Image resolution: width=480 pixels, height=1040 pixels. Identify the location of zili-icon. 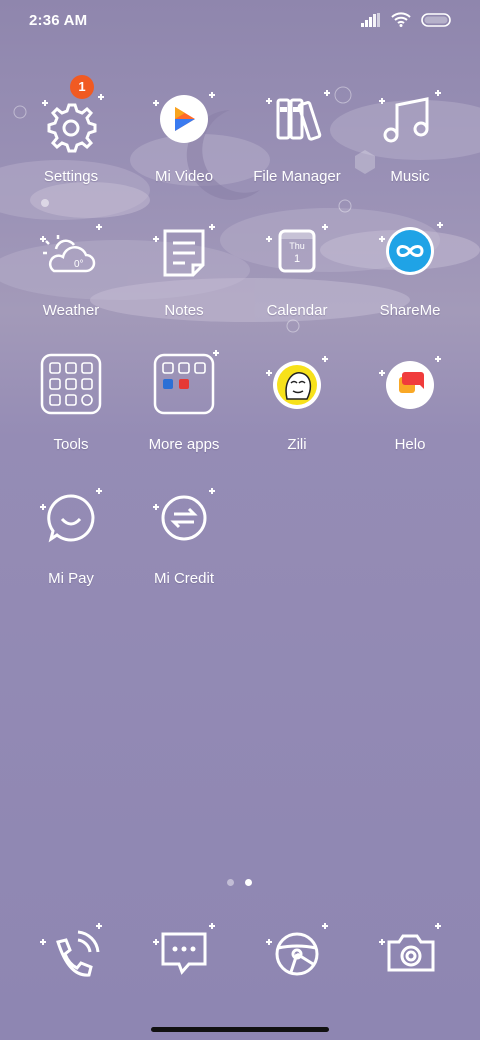
(297, 392).